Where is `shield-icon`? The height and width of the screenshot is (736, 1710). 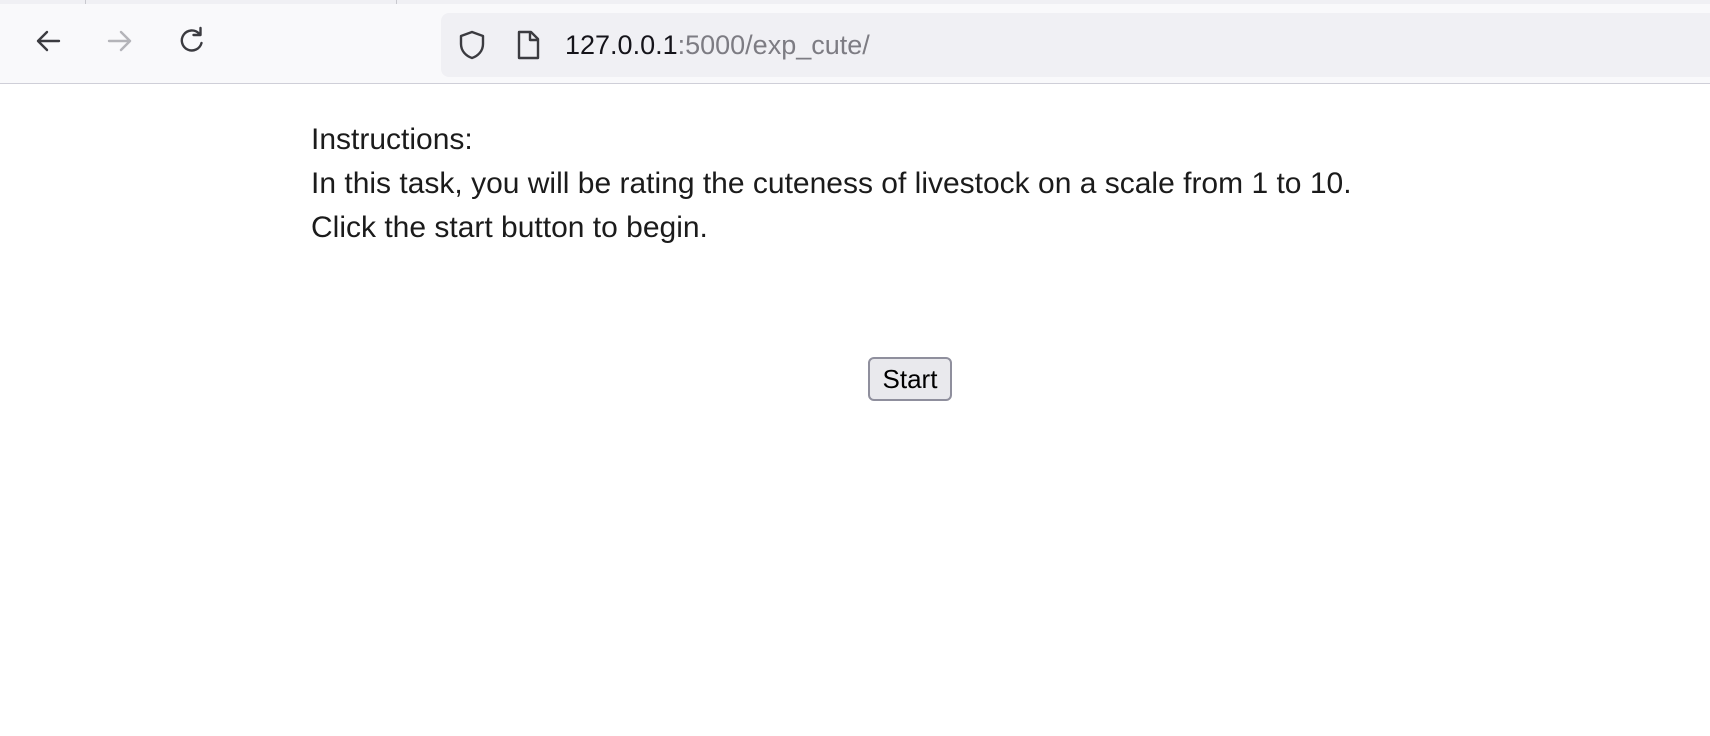 shield-icon is located at coordinates (472, 45).